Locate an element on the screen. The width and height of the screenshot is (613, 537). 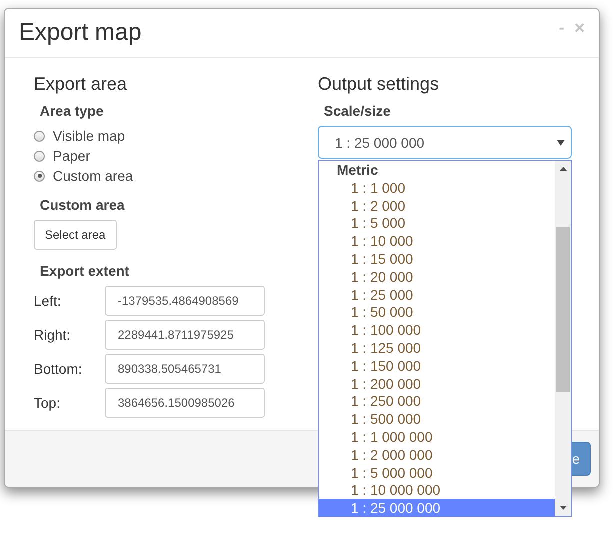
dropdown-option: 1 : 200 000 is located at coordinates (437, 383).